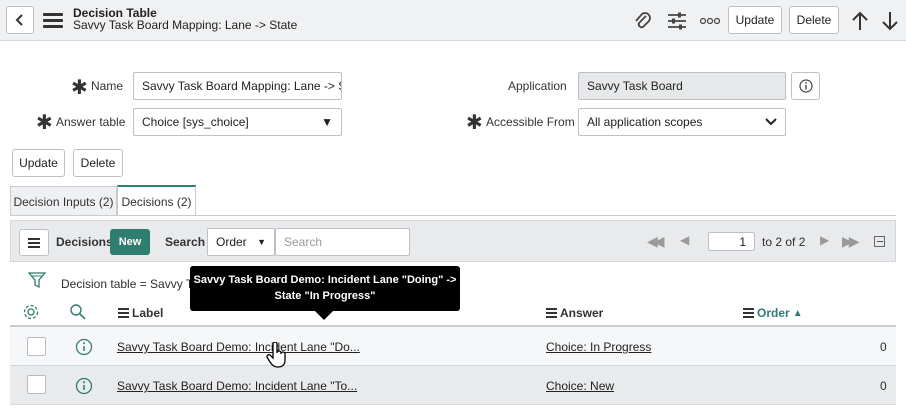  What do you see at coordinates (195, 122) in the screenshot?
I see `answer-table-value: Choice [sys_choice]` at bounding box center [195, 122].